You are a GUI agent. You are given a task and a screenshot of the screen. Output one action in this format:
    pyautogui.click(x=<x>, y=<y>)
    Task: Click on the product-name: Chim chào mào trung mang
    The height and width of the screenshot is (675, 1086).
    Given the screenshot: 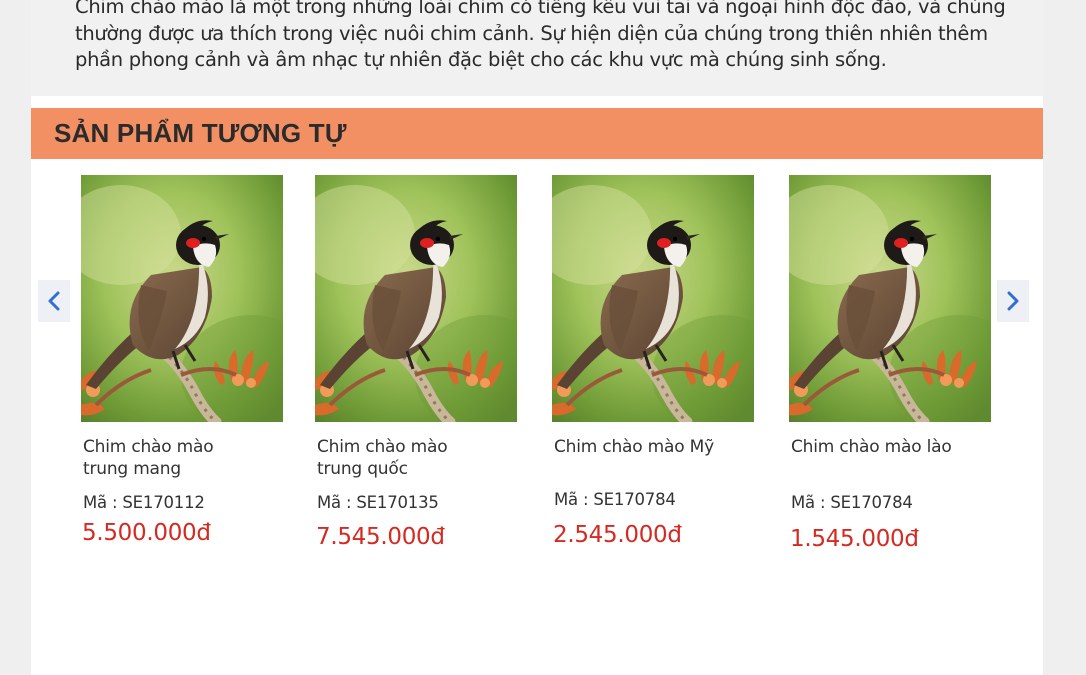 What is the action you would take?
    pyautogui.click(x=173, y=458)
    